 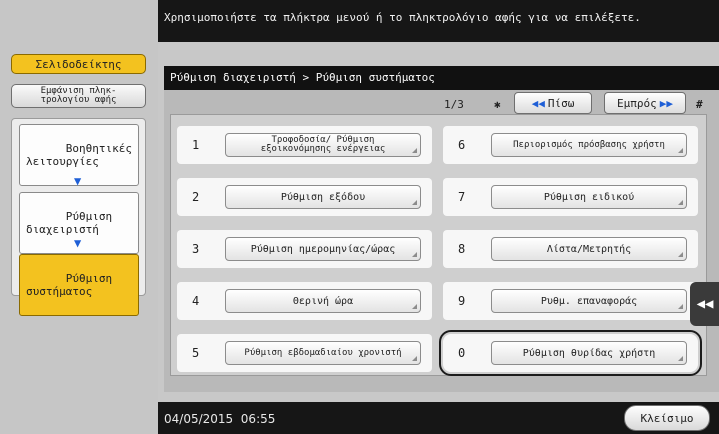 I want to click on touch-keypad-button: Εμφάνιση πληκ- τρολογίου αφής, so click(x=78, y=96).